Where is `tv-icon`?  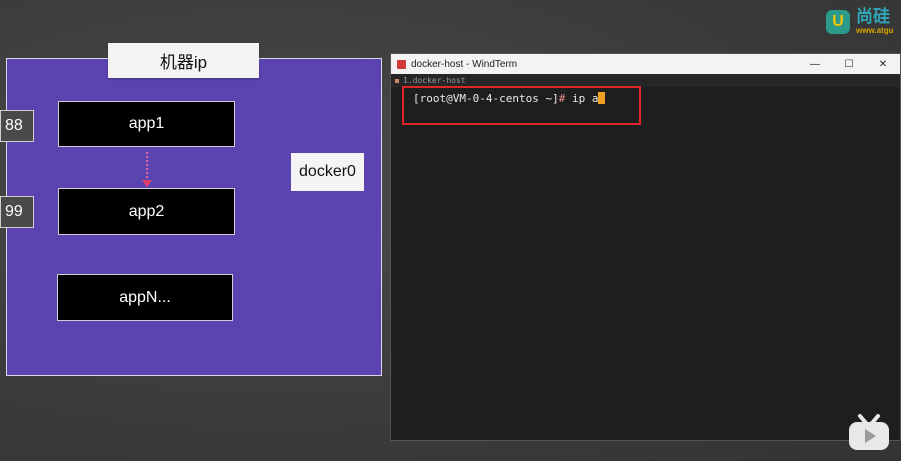 tv-icon is located at coordinates (869, 432).